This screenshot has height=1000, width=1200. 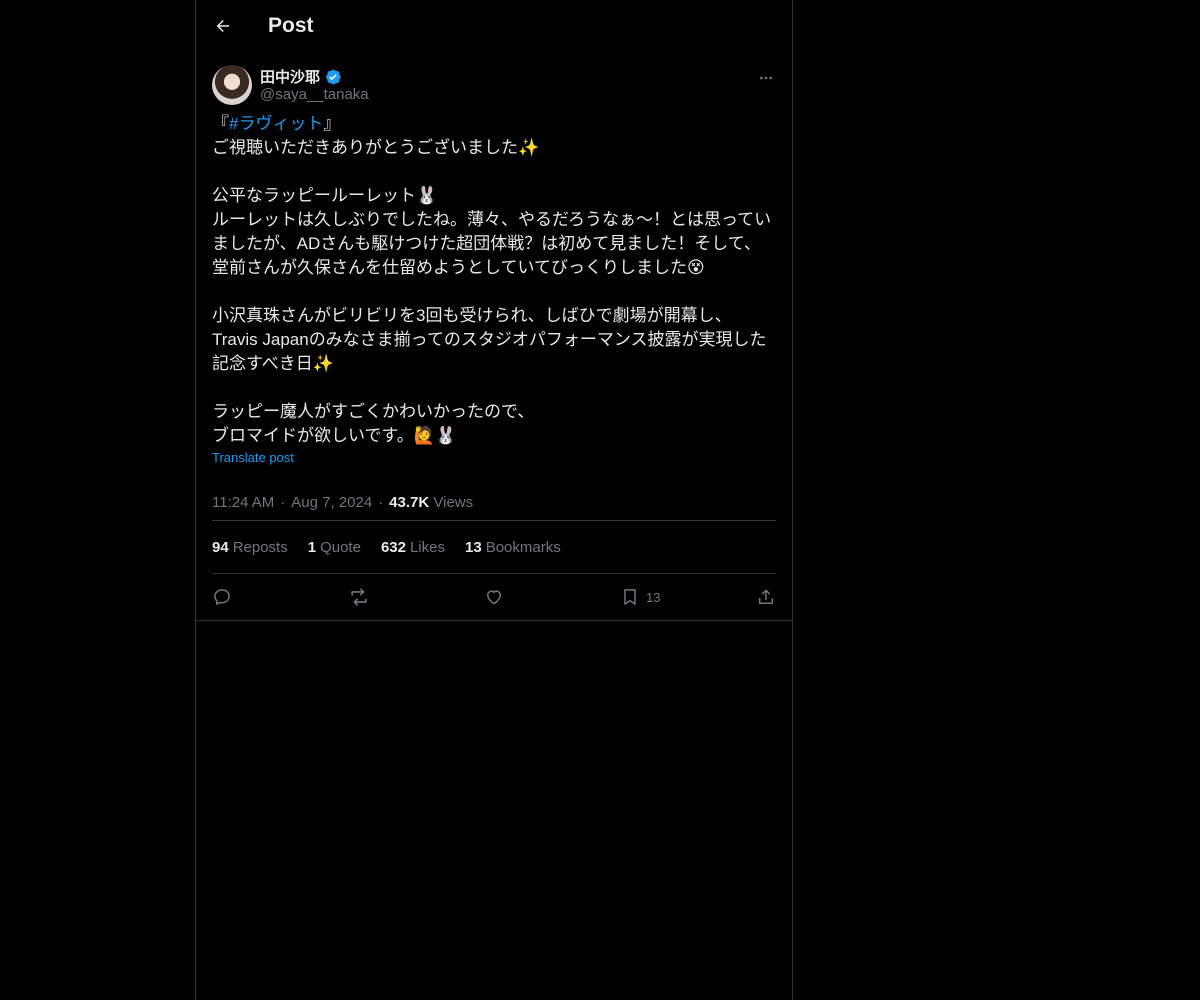 I want to click on reply-button, so click(x=244, y=597).